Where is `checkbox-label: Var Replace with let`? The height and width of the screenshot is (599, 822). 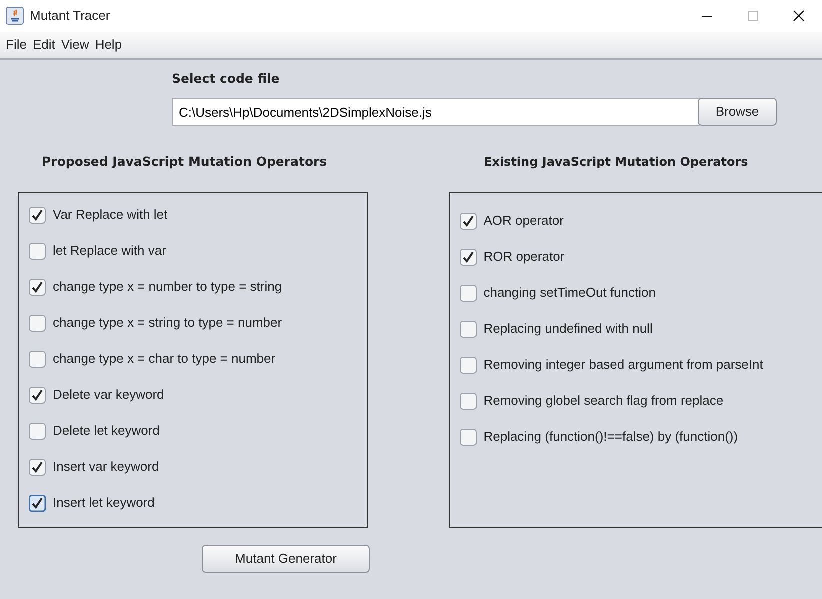
checkbox-label: Var Replace with let is located at coordinates (110, 215).